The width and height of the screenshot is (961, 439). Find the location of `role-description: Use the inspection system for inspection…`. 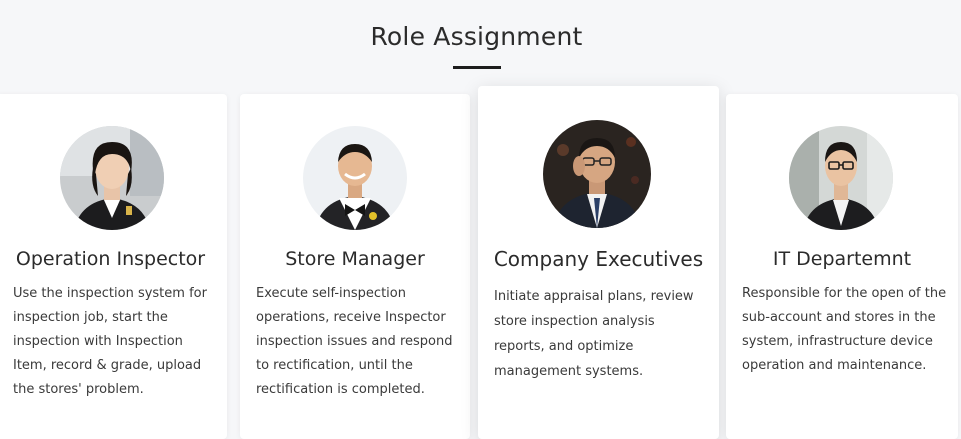

role-description: Use the inspection system for inspection… is located at coordinates (110, 341).